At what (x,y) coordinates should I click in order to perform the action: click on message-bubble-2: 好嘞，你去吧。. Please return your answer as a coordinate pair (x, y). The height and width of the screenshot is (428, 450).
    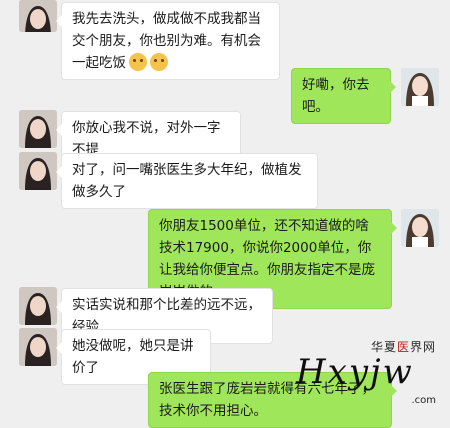
    Looking at the image, I should click on (343, 96).